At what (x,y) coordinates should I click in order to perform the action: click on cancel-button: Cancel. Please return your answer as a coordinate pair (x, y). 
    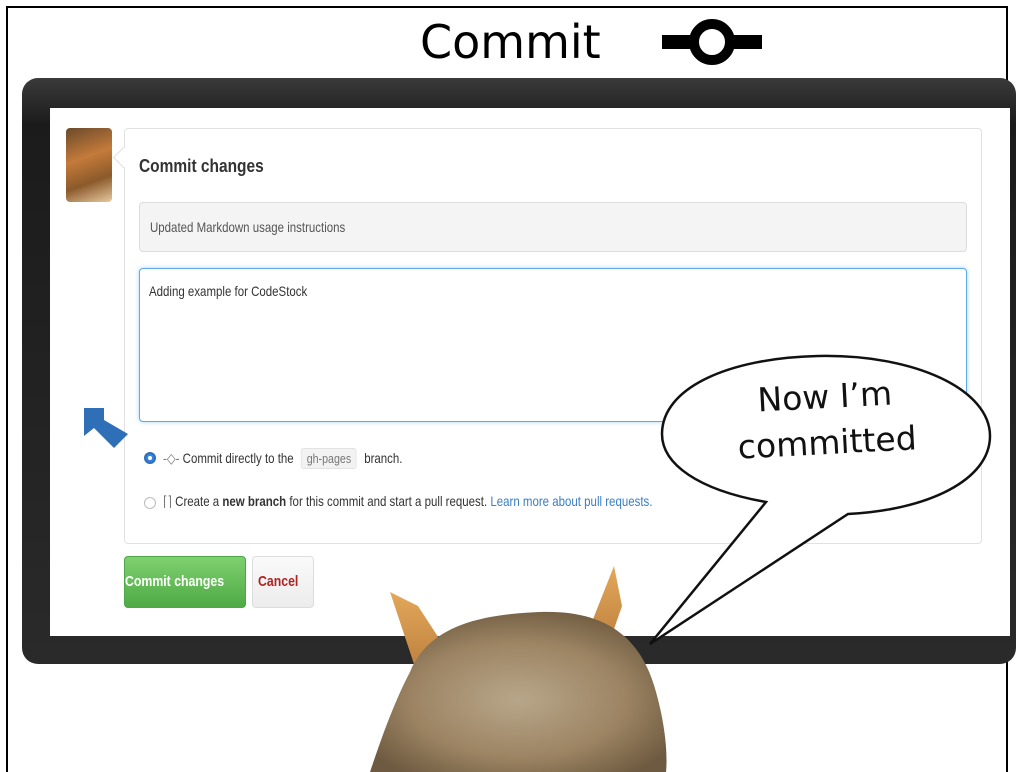
    Looking at the image, I should click on (283, 582).